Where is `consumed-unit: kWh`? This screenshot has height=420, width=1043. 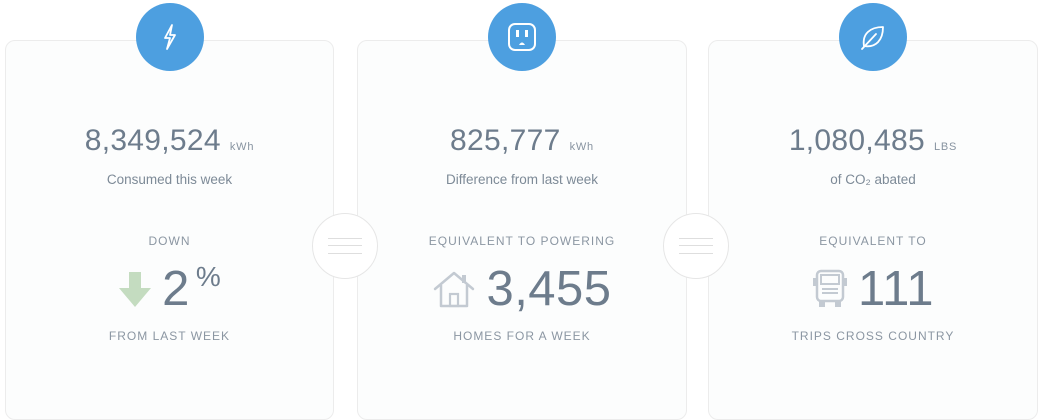
consumed-unit: kWh is located at coordinates (242, 147).